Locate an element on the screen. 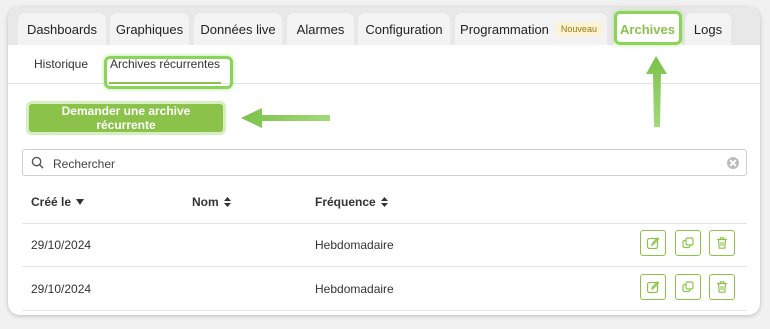  search-input is located at coordinates (383, 163).